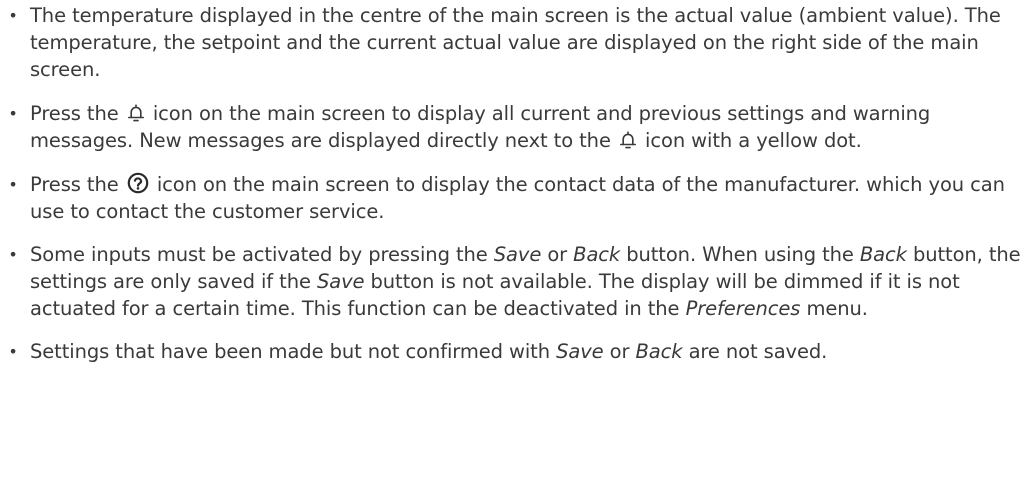  Describe the element at coordinates (743, 308) in the screenshot. I see `term-preferences: Preferences` at that location.